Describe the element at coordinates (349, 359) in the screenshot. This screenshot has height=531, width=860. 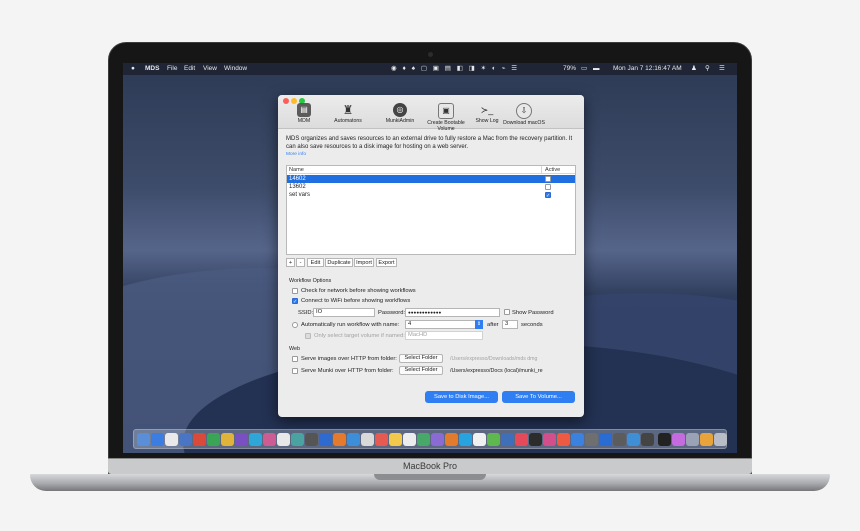
I see `serve-images-label: Serve images over HTTP from folder:` at that location.